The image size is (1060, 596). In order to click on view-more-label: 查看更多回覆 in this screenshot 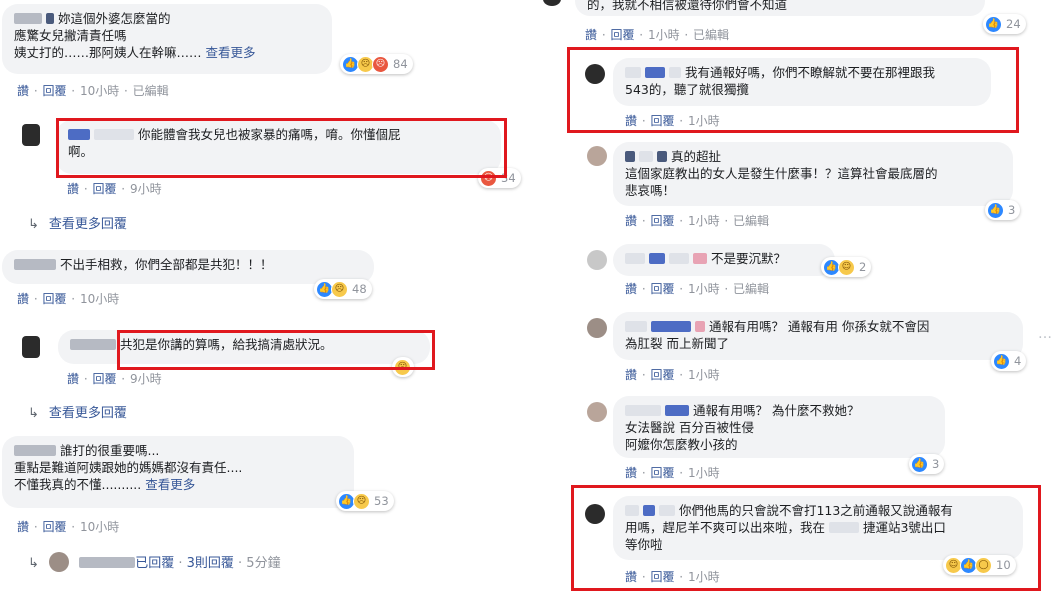, I will do `click(87, 224)`.